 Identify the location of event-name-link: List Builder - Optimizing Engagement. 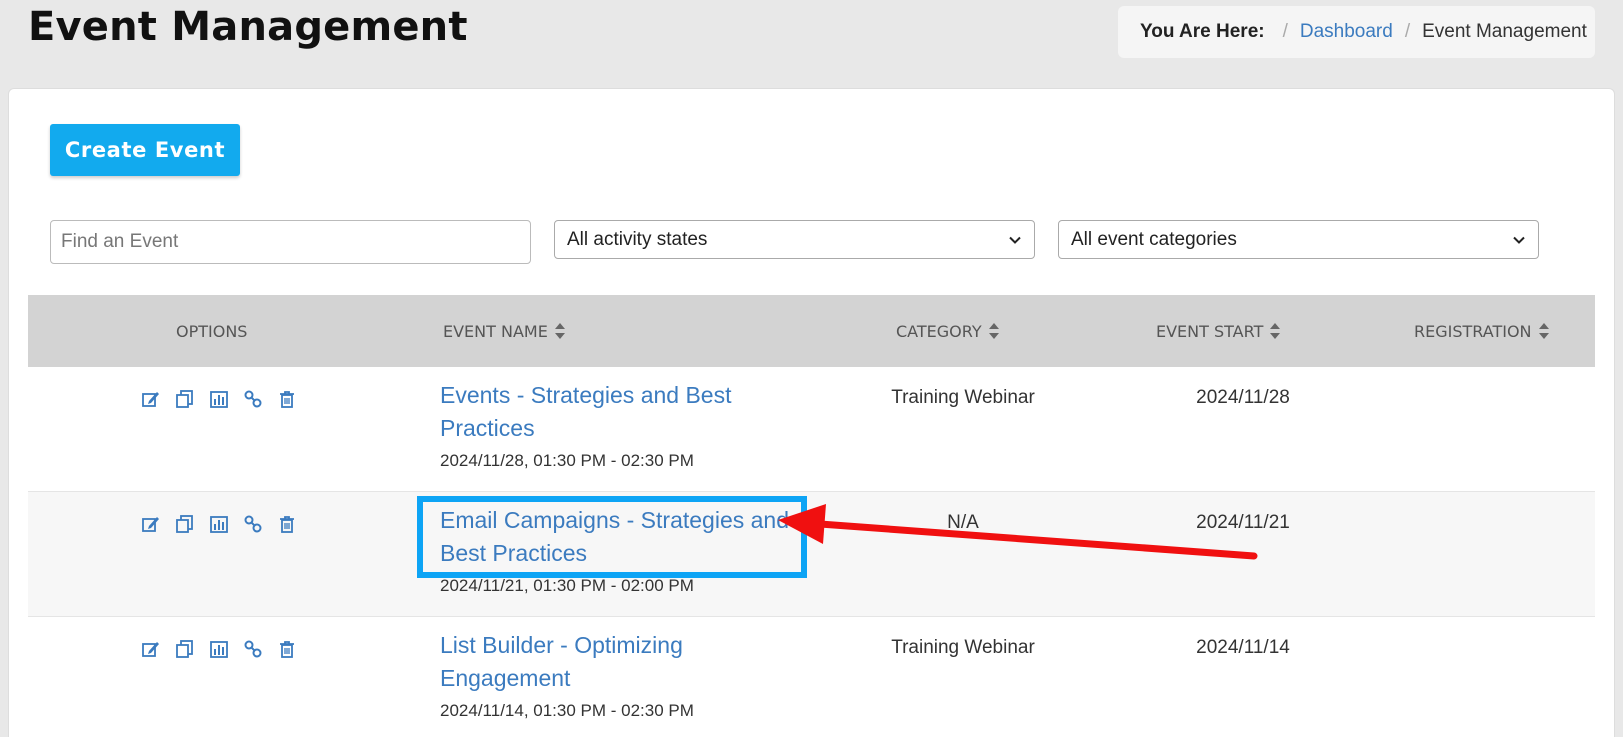
(625, 662).